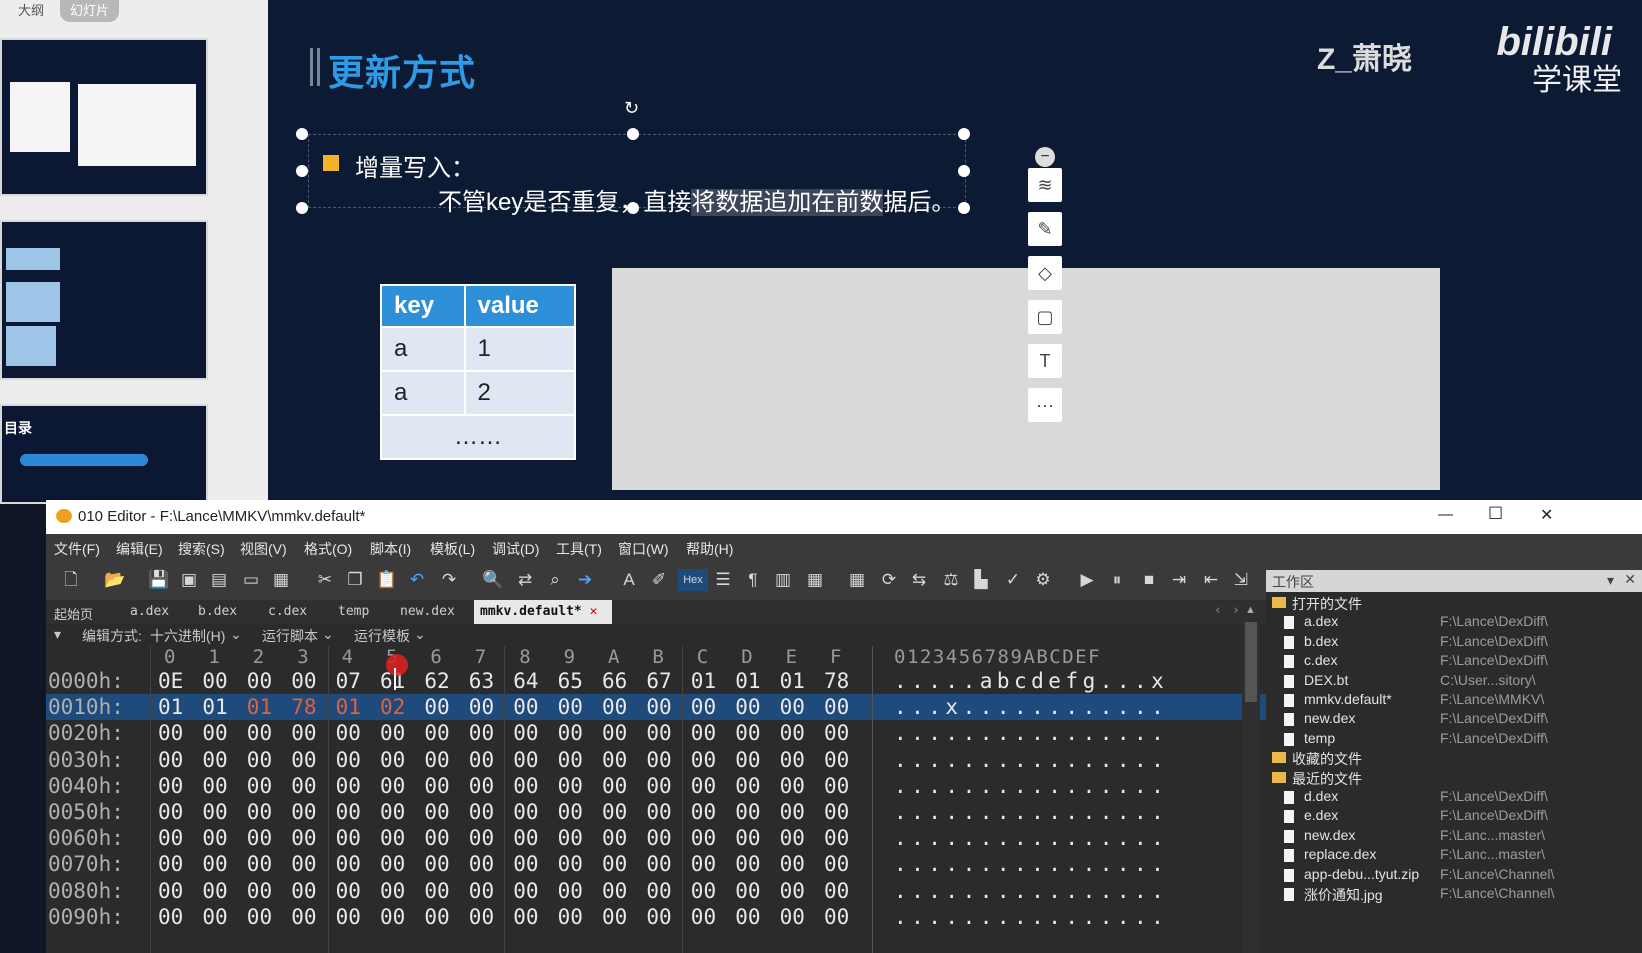 The width and height of the screenshot is (1642, 953). I want to click on fill-icon: ◇, so click(1045, 273).